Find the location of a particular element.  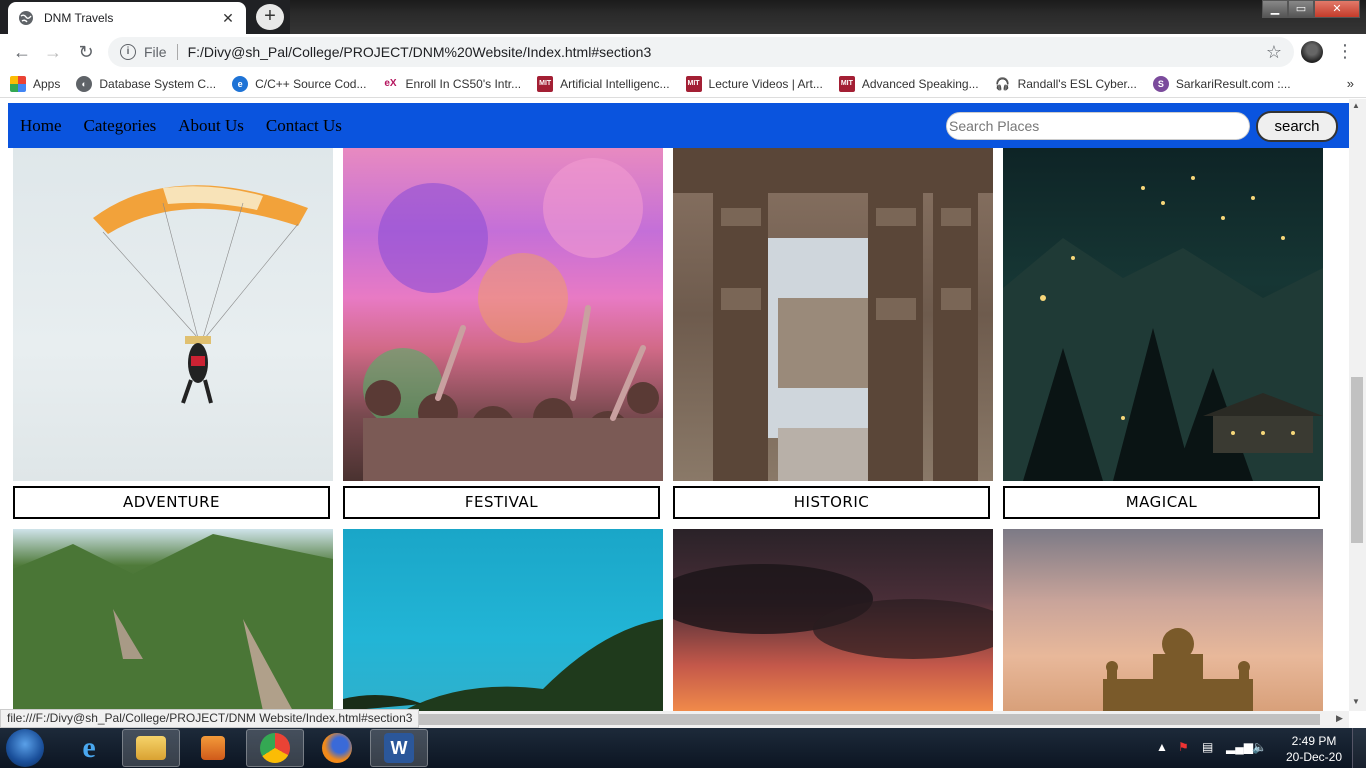

taskbar-word: W is located at coordinates (399, 748).